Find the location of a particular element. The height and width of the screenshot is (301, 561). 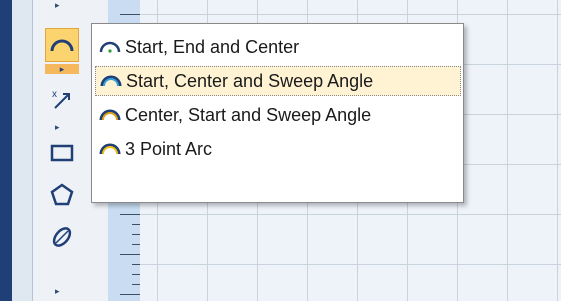

arc-center-start-sweep-icon is located at coordinates (110, 115).